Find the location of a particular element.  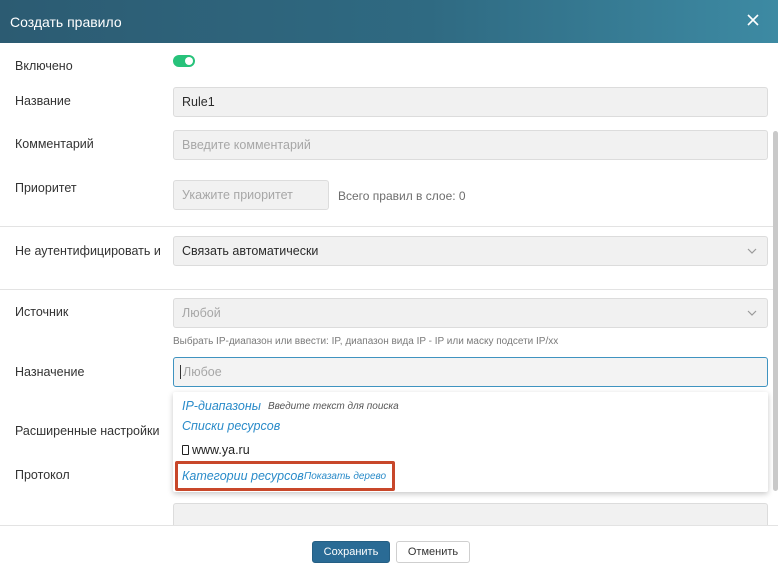

dialog-title: Создать правило is located at coordinates (66, 21).